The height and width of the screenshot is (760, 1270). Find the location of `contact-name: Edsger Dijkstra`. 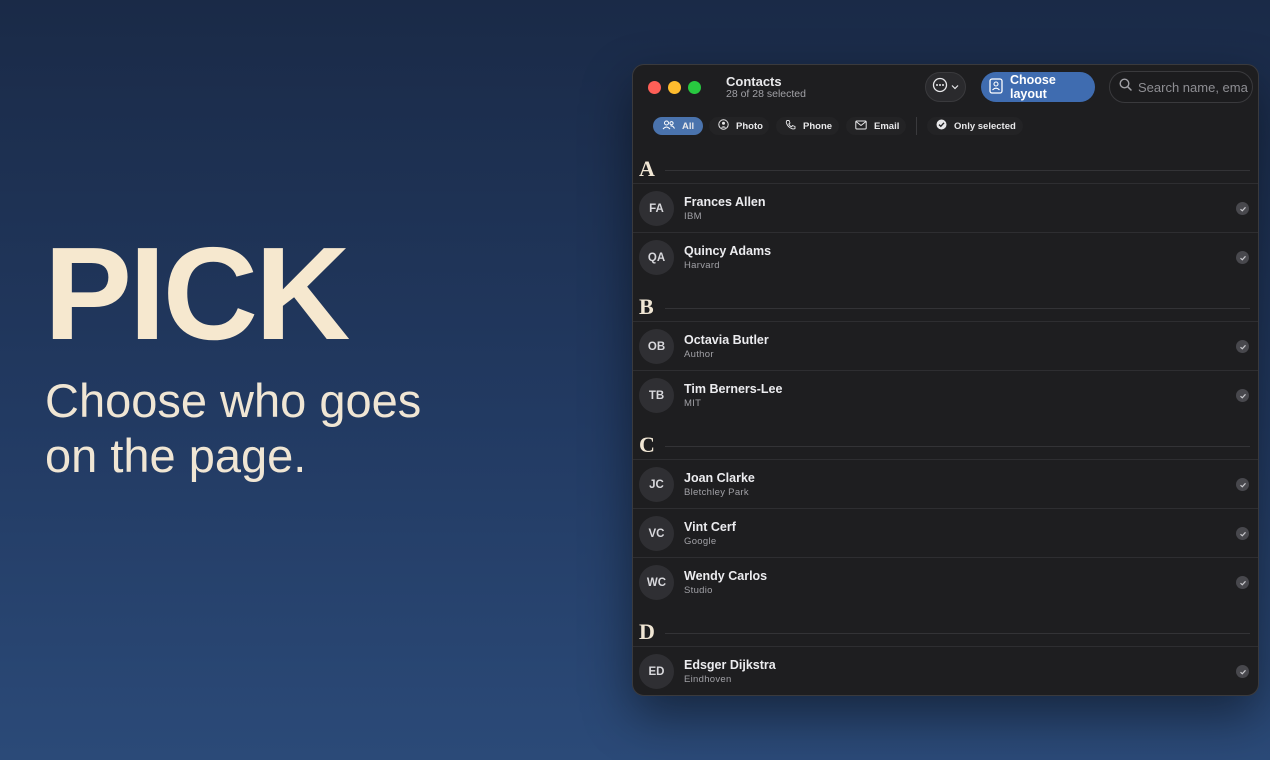

contact-name: Edsger Dijkstra is located at coordinates (730, 665).